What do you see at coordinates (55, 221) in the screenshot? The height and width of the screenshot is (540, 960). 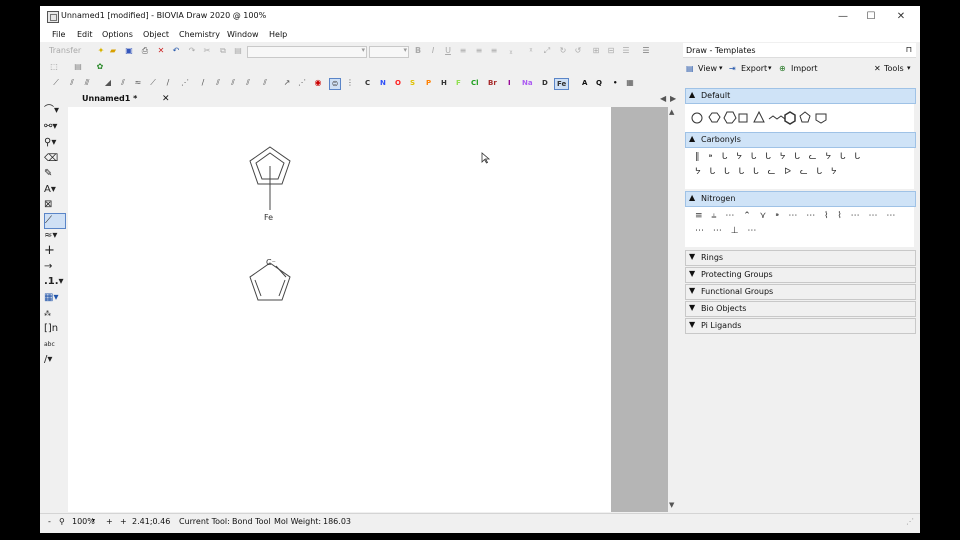 I see `bond-tool-icon: ⟋` at bounding box center [55, 221].